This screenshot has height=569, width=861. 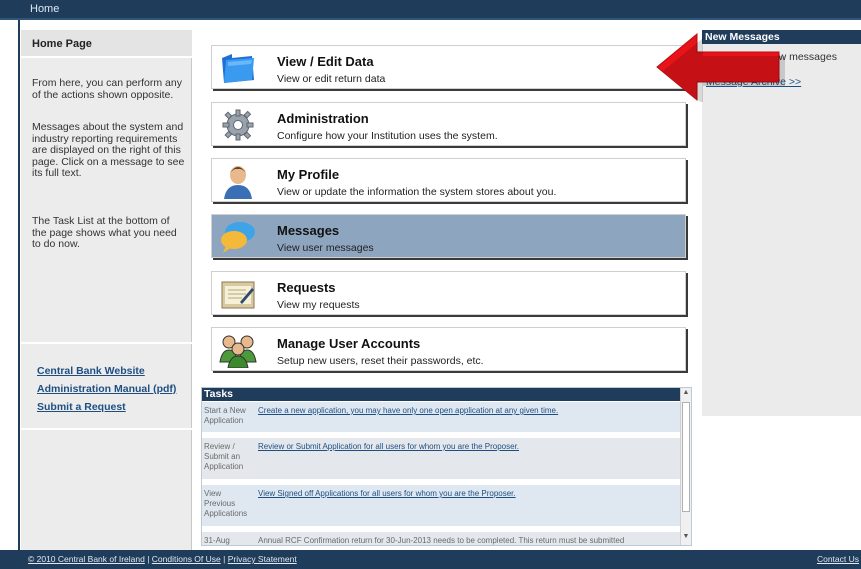 What do you see at coordinates (238, 68) in the screenshot?
I see `folder-icon` at bounding box center [238, 68].